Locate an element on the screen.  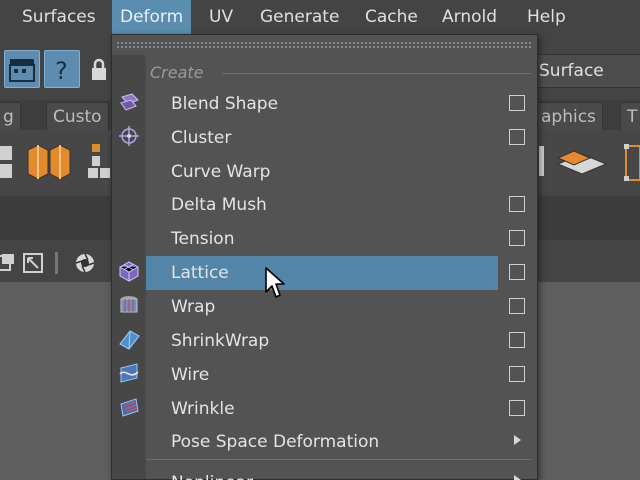
menu-item-label: Lattice is located at coordinates (200, 273).